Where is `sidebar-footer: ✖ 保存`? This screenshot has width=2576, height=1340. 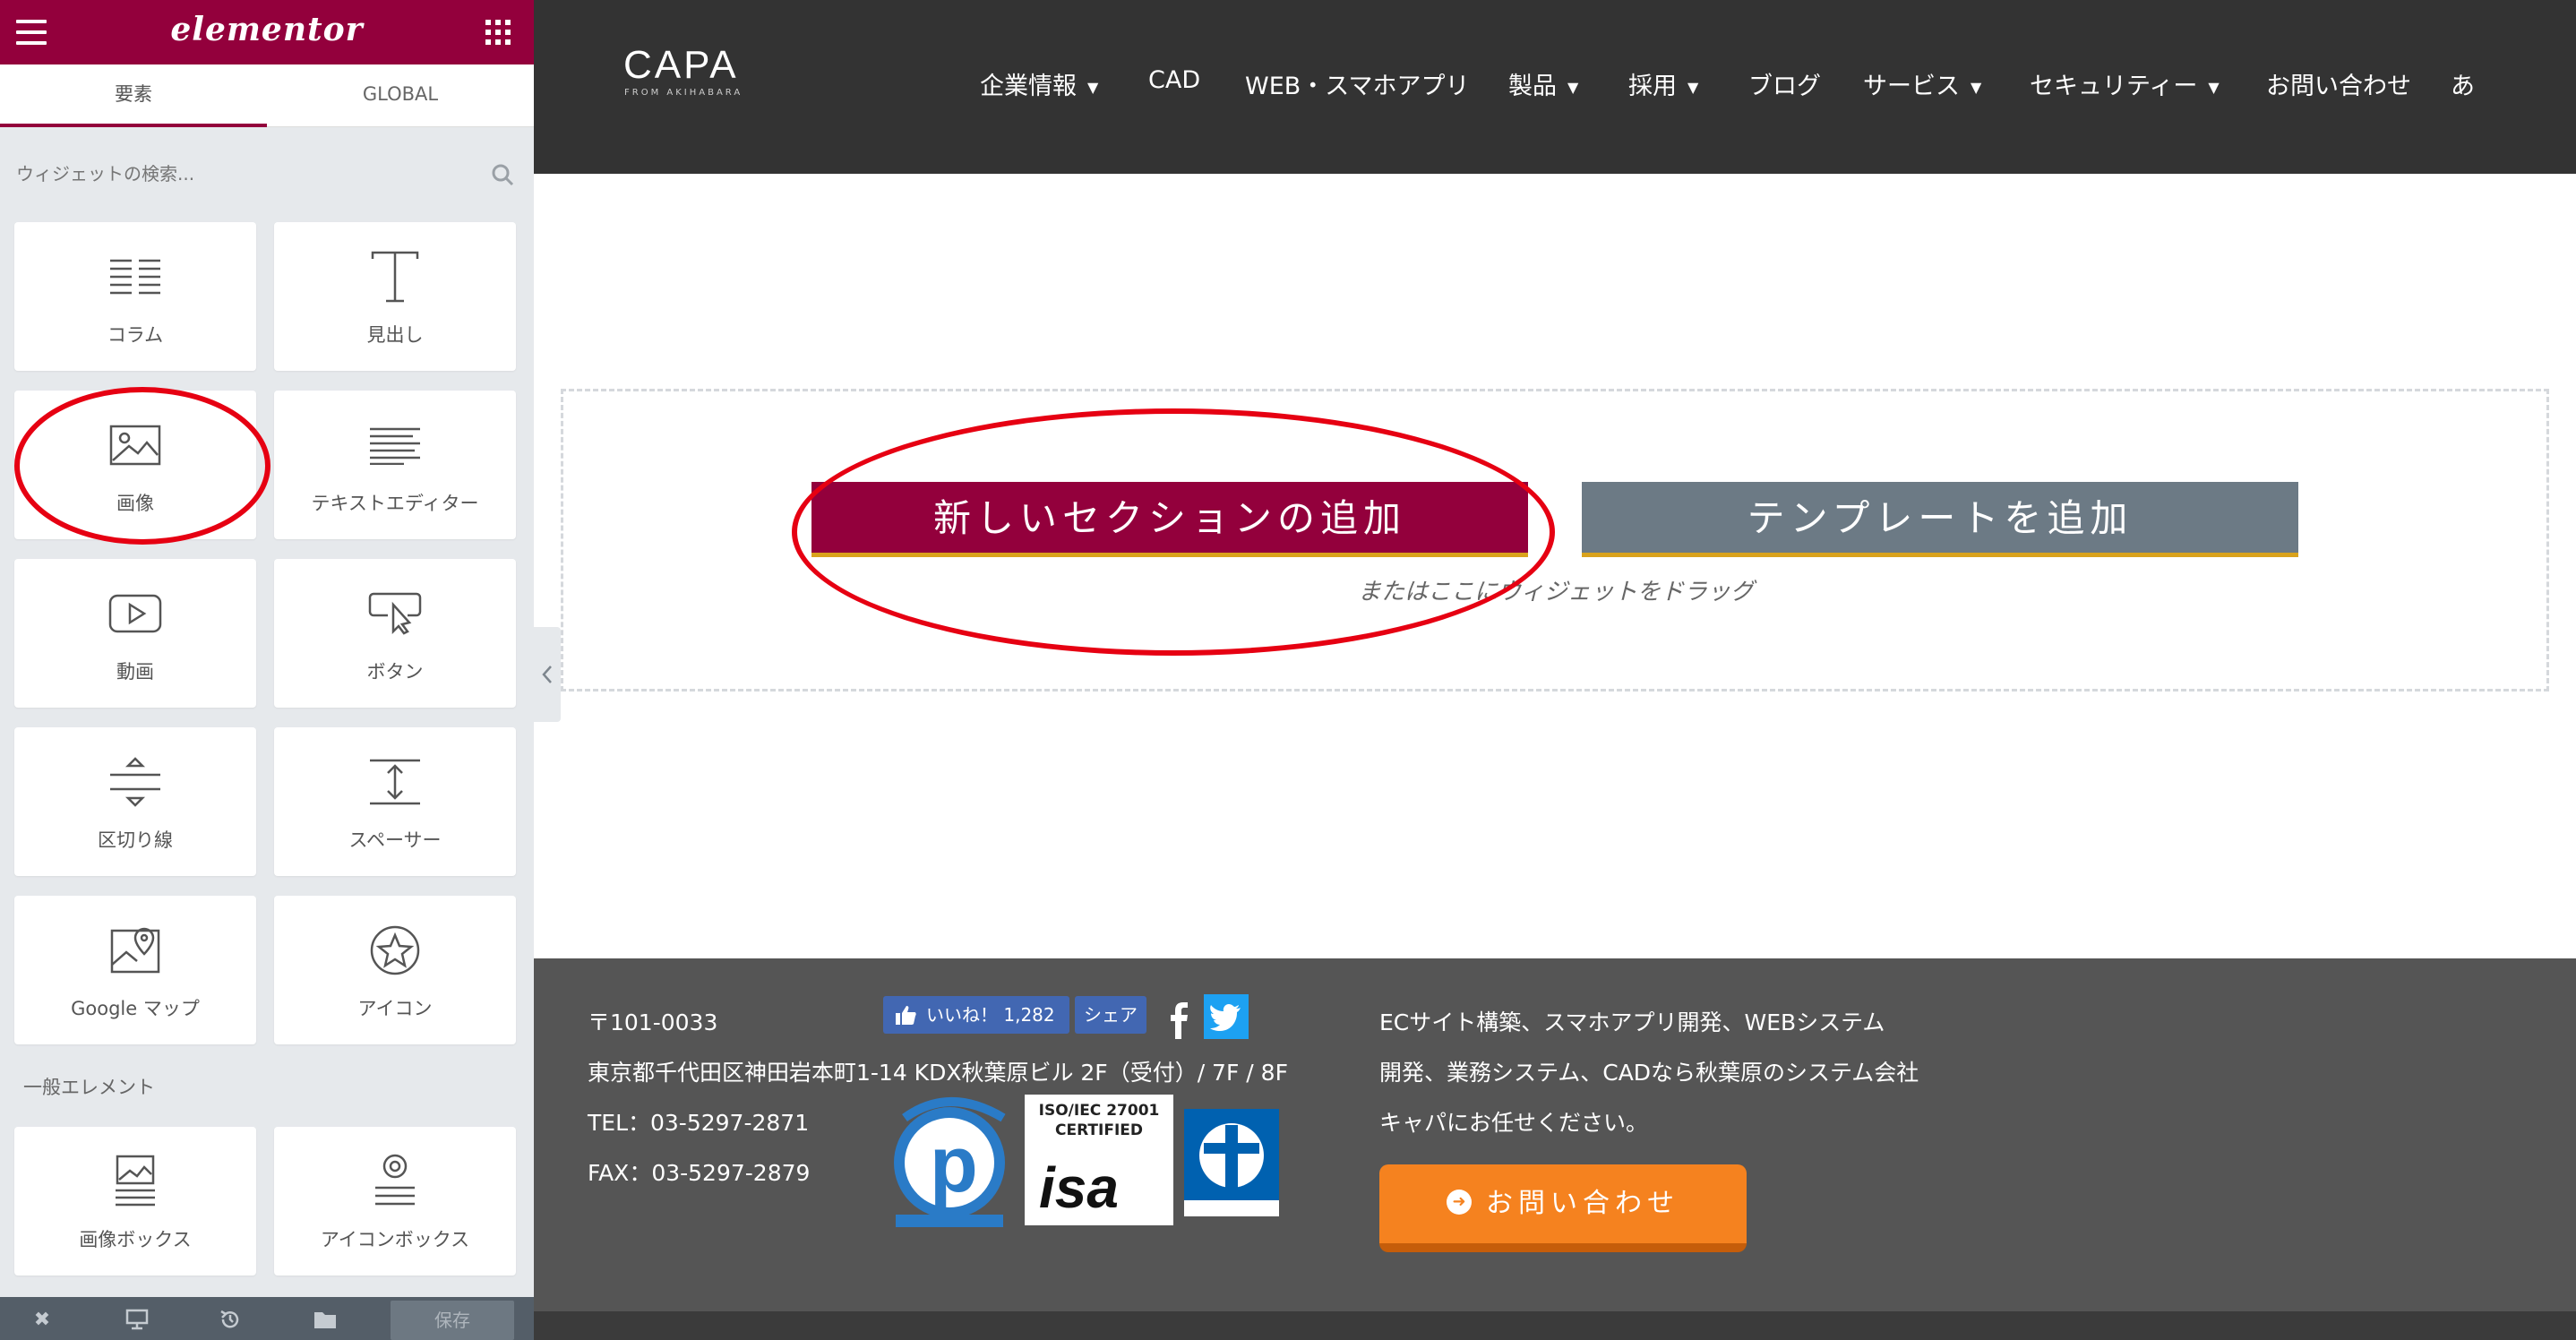
sidebar-footer: ✖ 保存 is located at coordinates (267, 1318).